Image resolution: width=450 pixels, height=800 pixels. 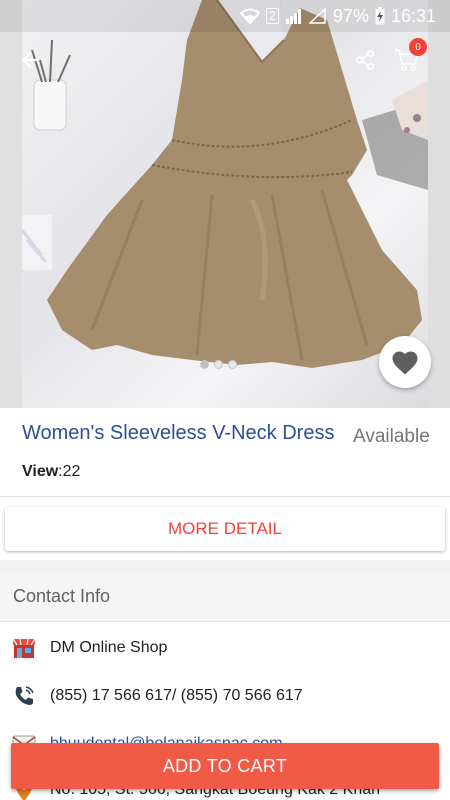 I want to click on contact-shop-row: DM Online Shop, so click(x=89, y=648).